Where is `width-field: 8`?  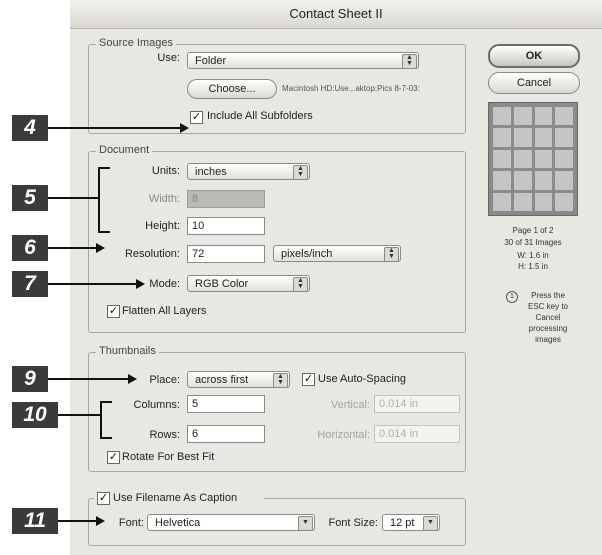
width-field: 8 is located at coordinates (226, 199).